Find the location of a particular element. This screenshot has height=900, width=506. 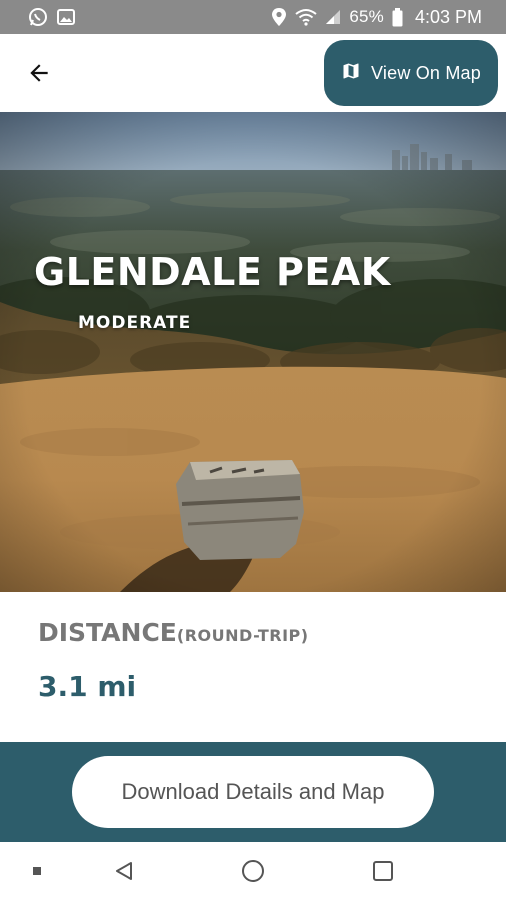

image-icon is located at coordinates (66, 17).